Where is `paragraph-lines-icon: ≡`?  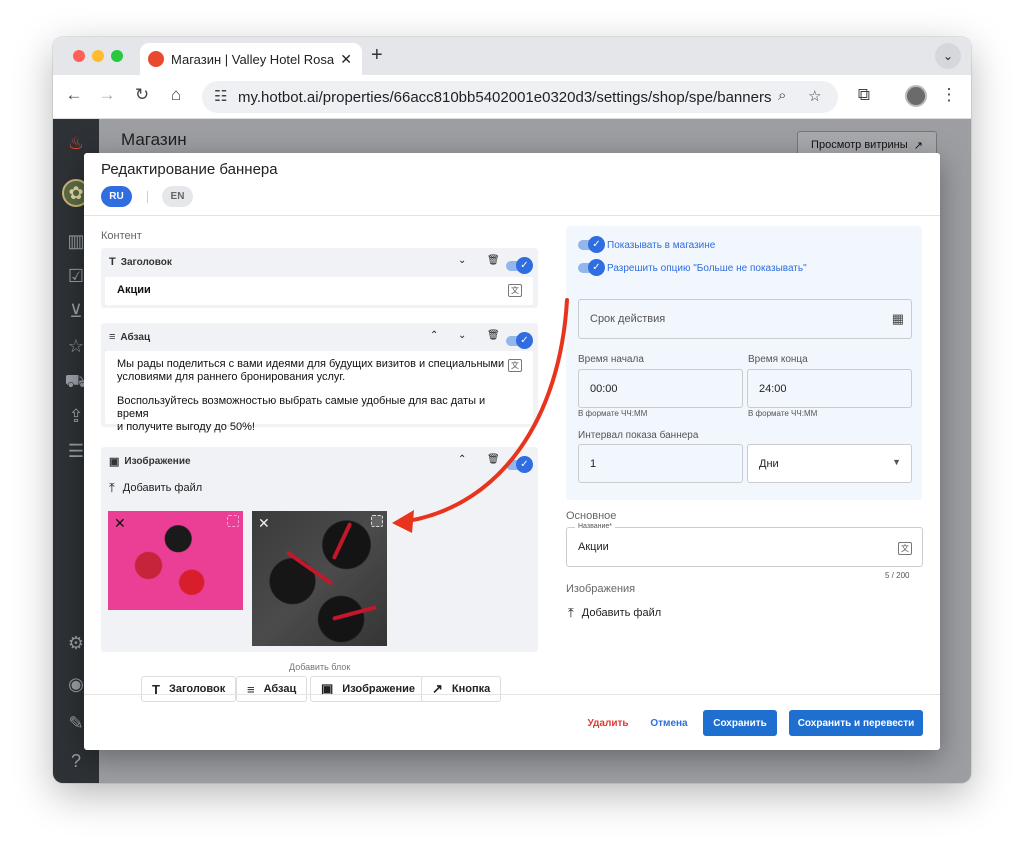
paragraph-lines-icon: ≡ is located at coordinates (112, 337).